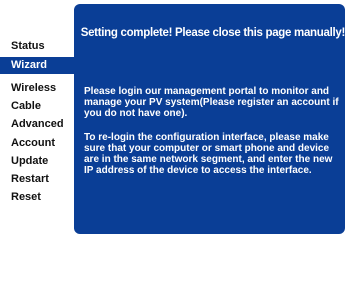  Describe the element at coordinates (33, 143) in the screenshot. I see `sidebar-item-account: Account` at that location.